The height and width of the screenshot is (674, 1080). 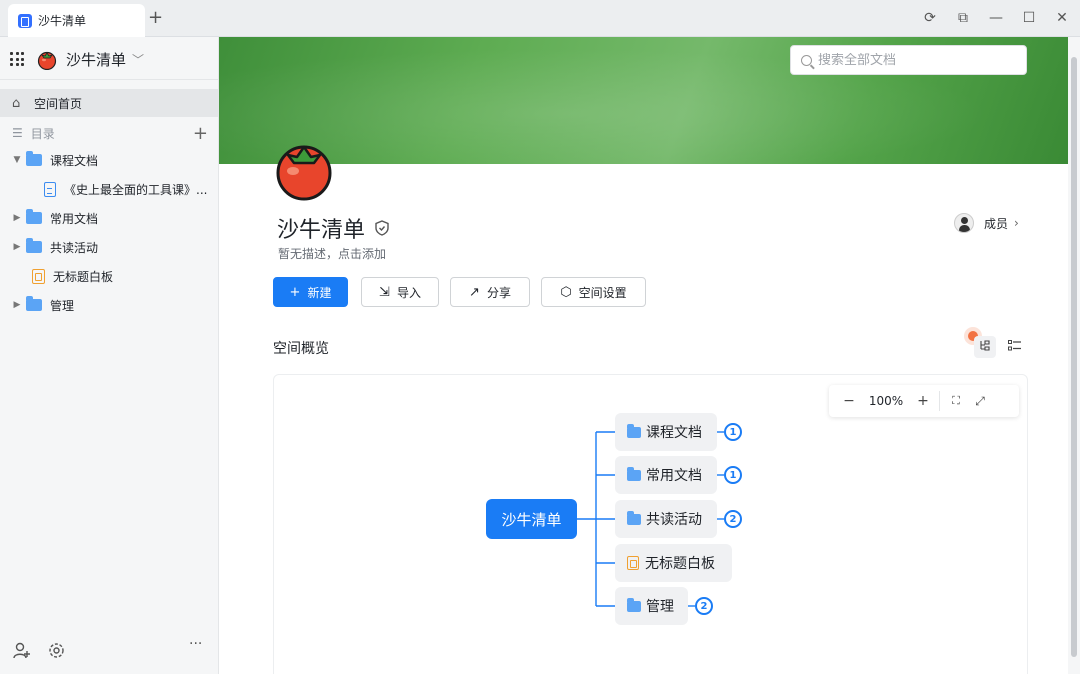 What do you see at coordinates (602, 292) in the screenshot?
I see `space-settings-label: 空间设置` at bounding box center [602, 292].